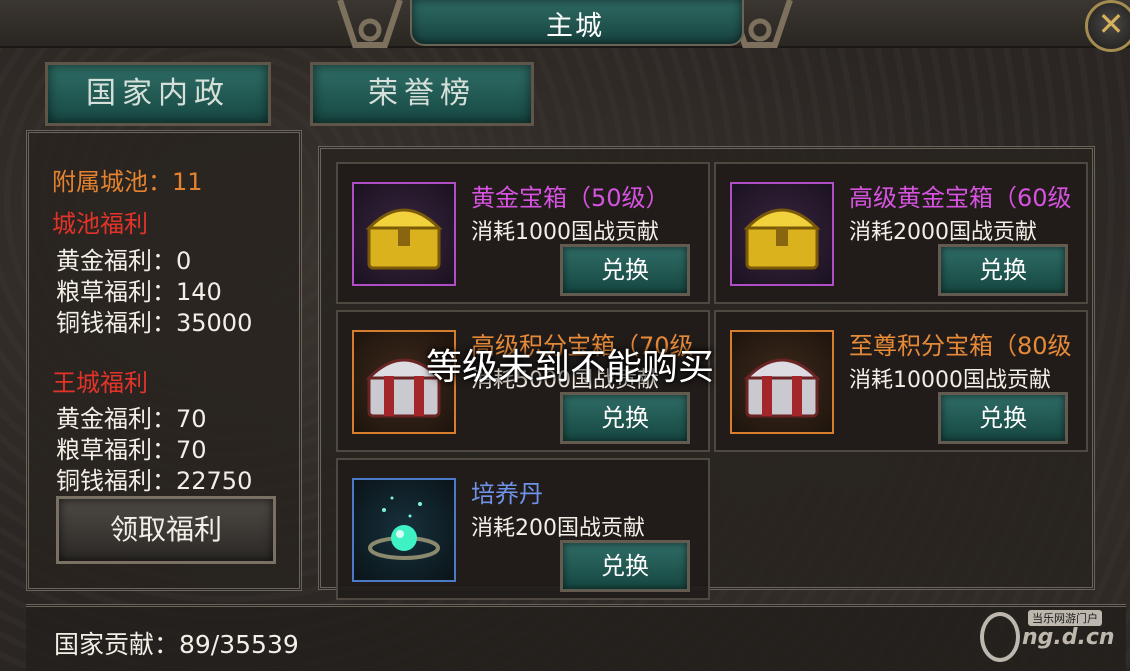 The image size is (1130, 671). Describe the element at coordinates (1000, 637) in the screenshot. I see `watermark-logo-icon` at that location.